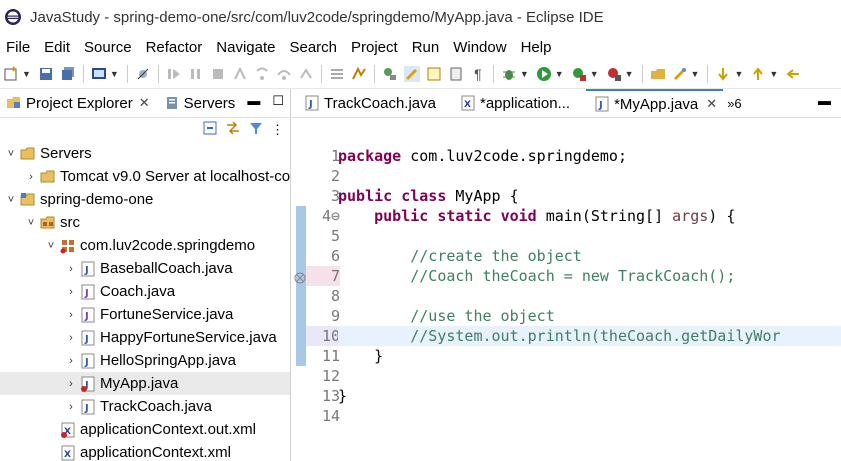 The image size is (841, 461). Describe the element at coordinates (199, 103) in the screenshot. I see `tab-servers: Servers` at that location.